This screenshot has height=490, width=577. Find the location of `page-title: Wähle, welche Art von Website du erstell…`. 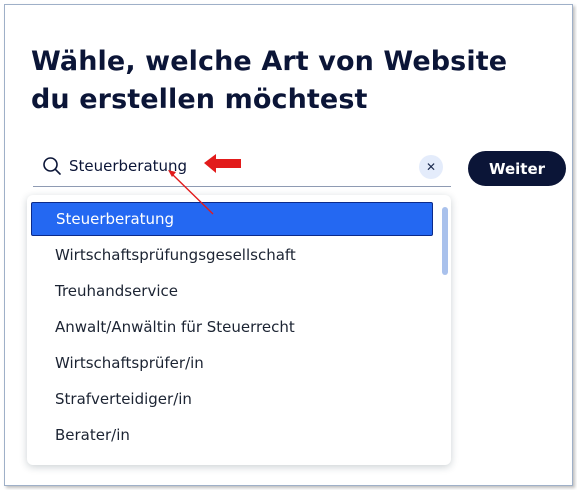

page-title: Wähle, welche Art von Website du erstell… is located at coordinates (269, 80).